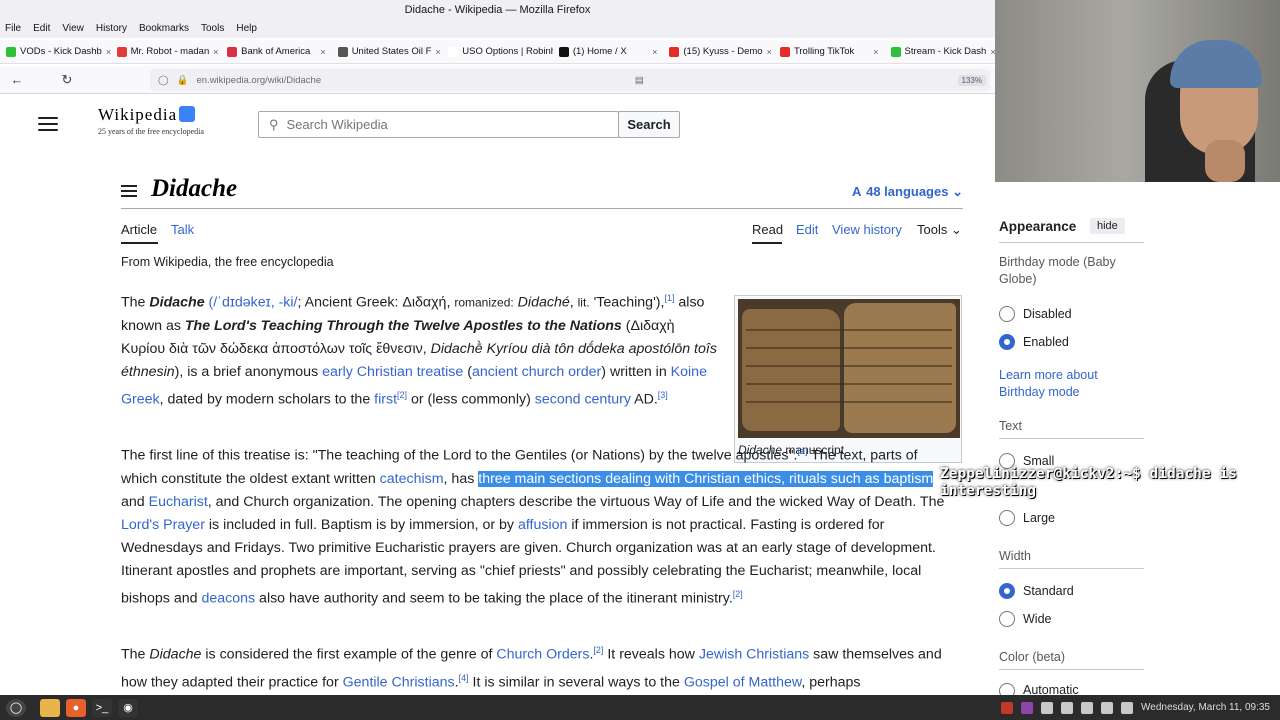 This screenshot has width=1280, height=720. I want to click on menu-history: History, so click(111, 29).